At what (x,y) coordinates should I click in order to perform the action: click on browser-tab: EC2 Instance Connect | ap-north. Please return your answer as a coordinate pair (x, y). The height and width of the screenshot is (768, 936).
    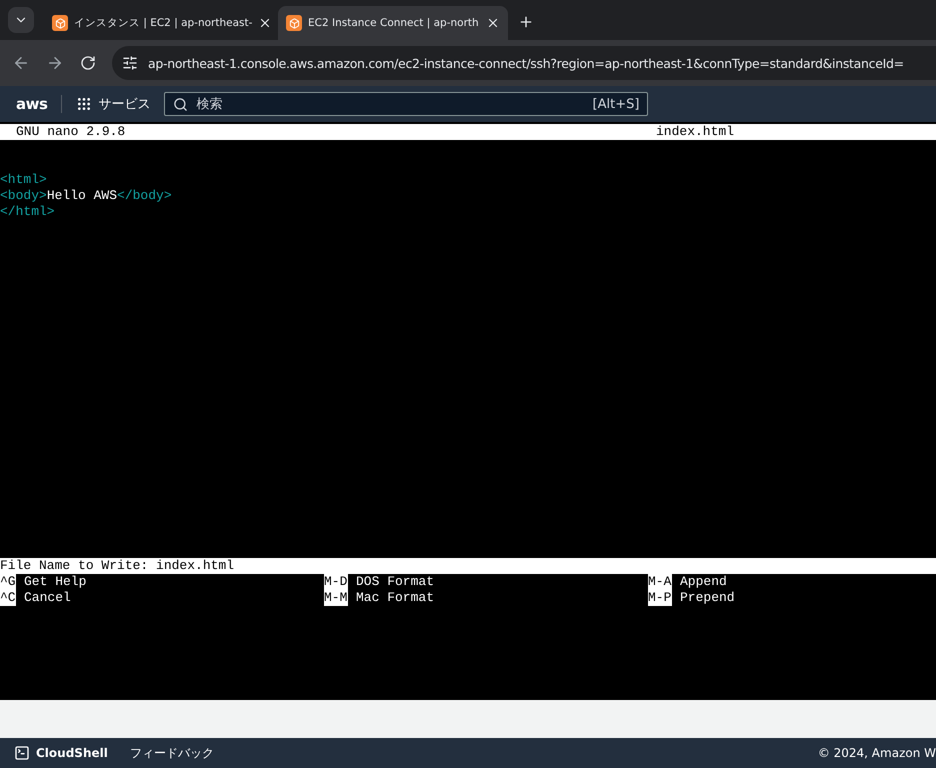
    Looking at the image, I should click on (393, 23).